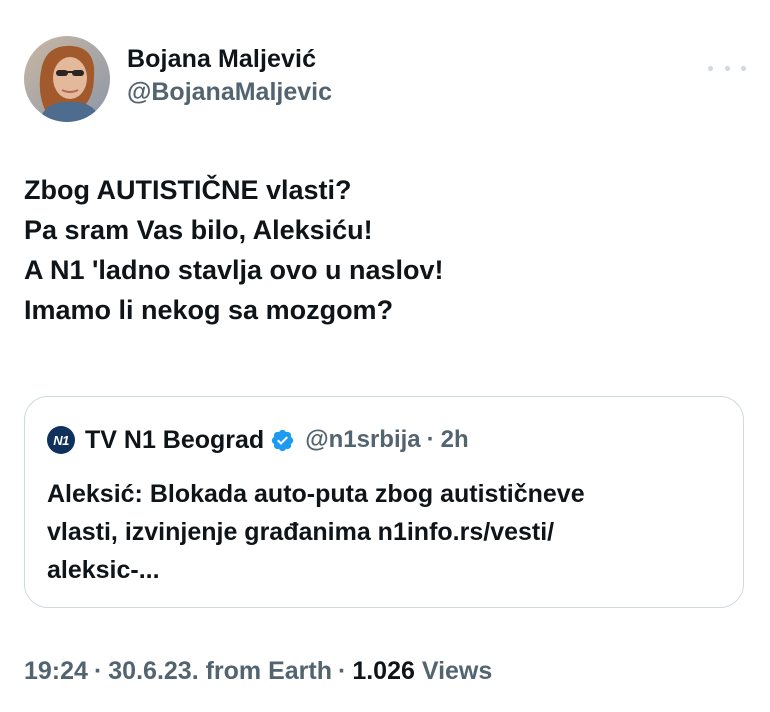  Describe the element at coordinates (188, 190) in the screenshot. I see `tweet-text-line: Zbog AUTISTIČNE vlasti?` at that location.